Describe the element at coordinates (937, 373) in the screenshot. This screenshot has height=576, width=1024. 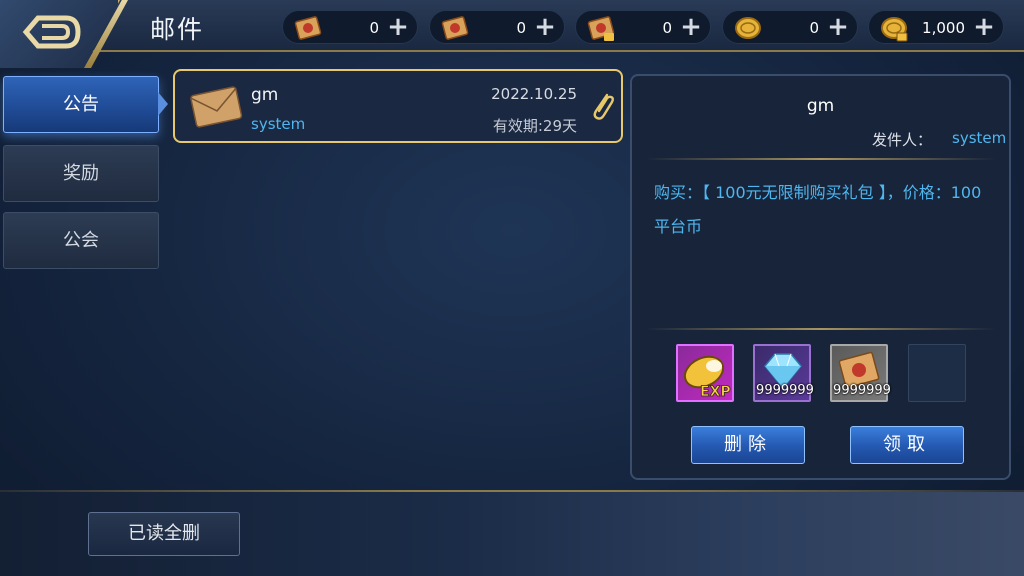
I see `attachment-slot-empty` at that location.